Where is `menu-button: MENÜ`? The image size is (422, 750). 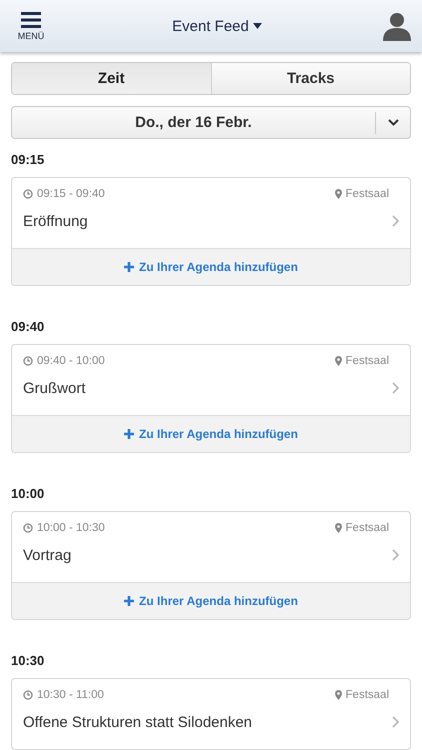 menu-button: MENÜ is located at coordinates (31, 26).